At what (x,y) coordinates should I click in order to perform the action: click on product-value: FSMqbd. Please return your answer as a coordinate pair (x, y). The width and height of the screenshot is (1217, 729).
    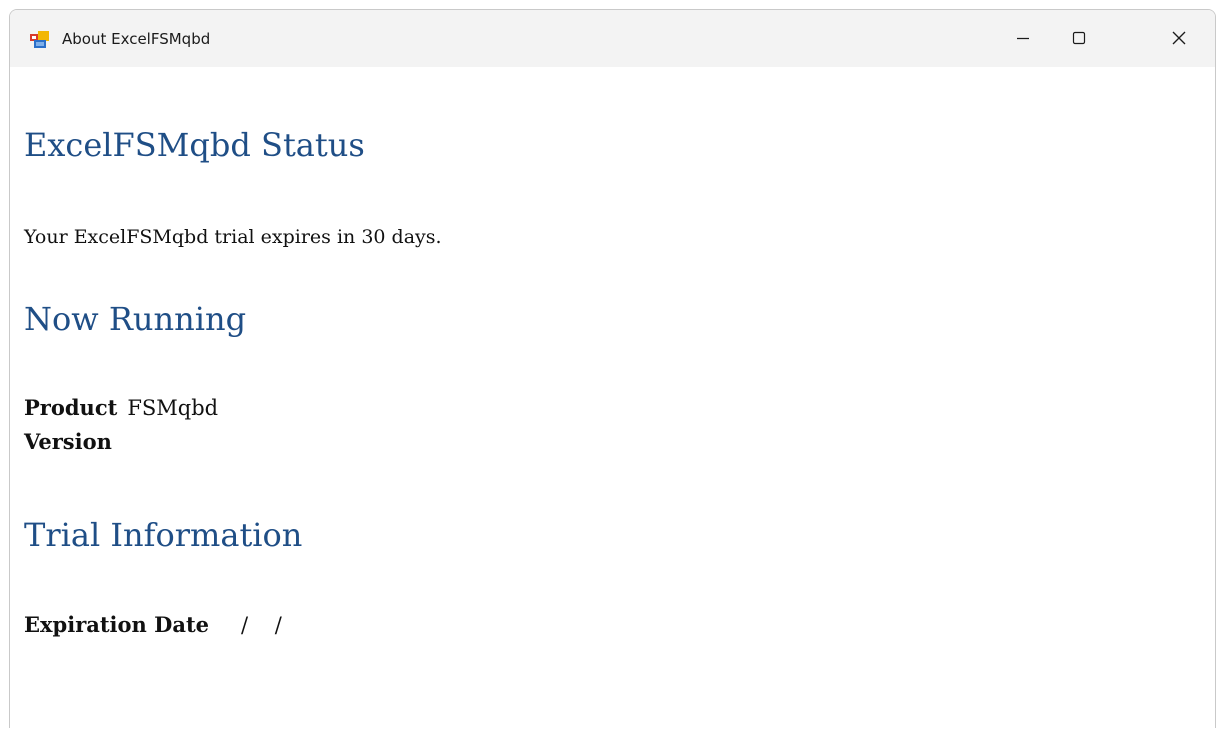
    Looking at the image, I should click on (173, 408).